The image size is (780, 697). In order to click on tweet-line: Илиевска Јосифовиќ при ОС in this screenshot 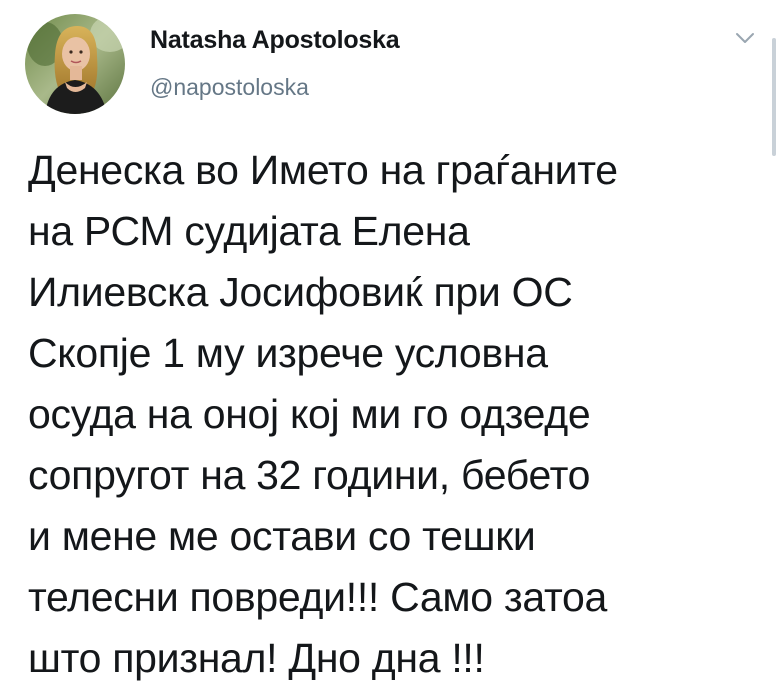, I will do `click(300, 292)`.